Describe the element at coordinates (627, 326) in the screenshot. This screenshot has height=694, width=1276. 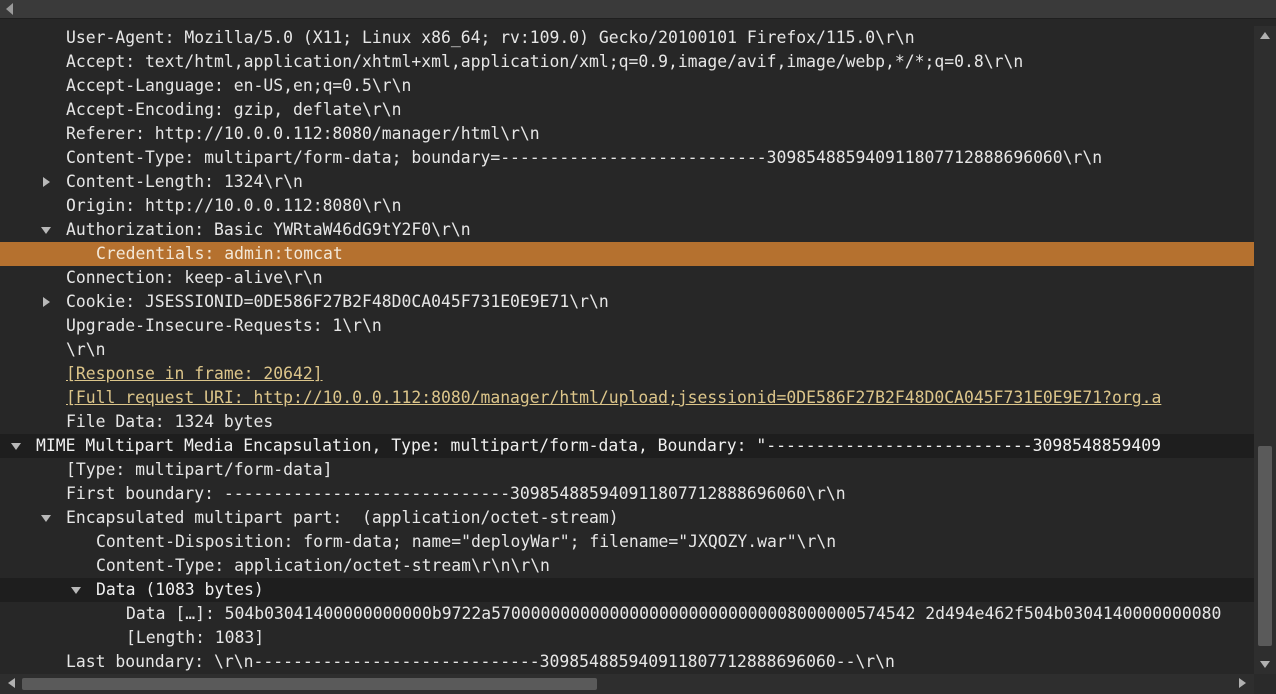
I see `tree-row-upgrade-insecure-requests: Upgrade-Insecure-Requests: 1\r\n` at that location.